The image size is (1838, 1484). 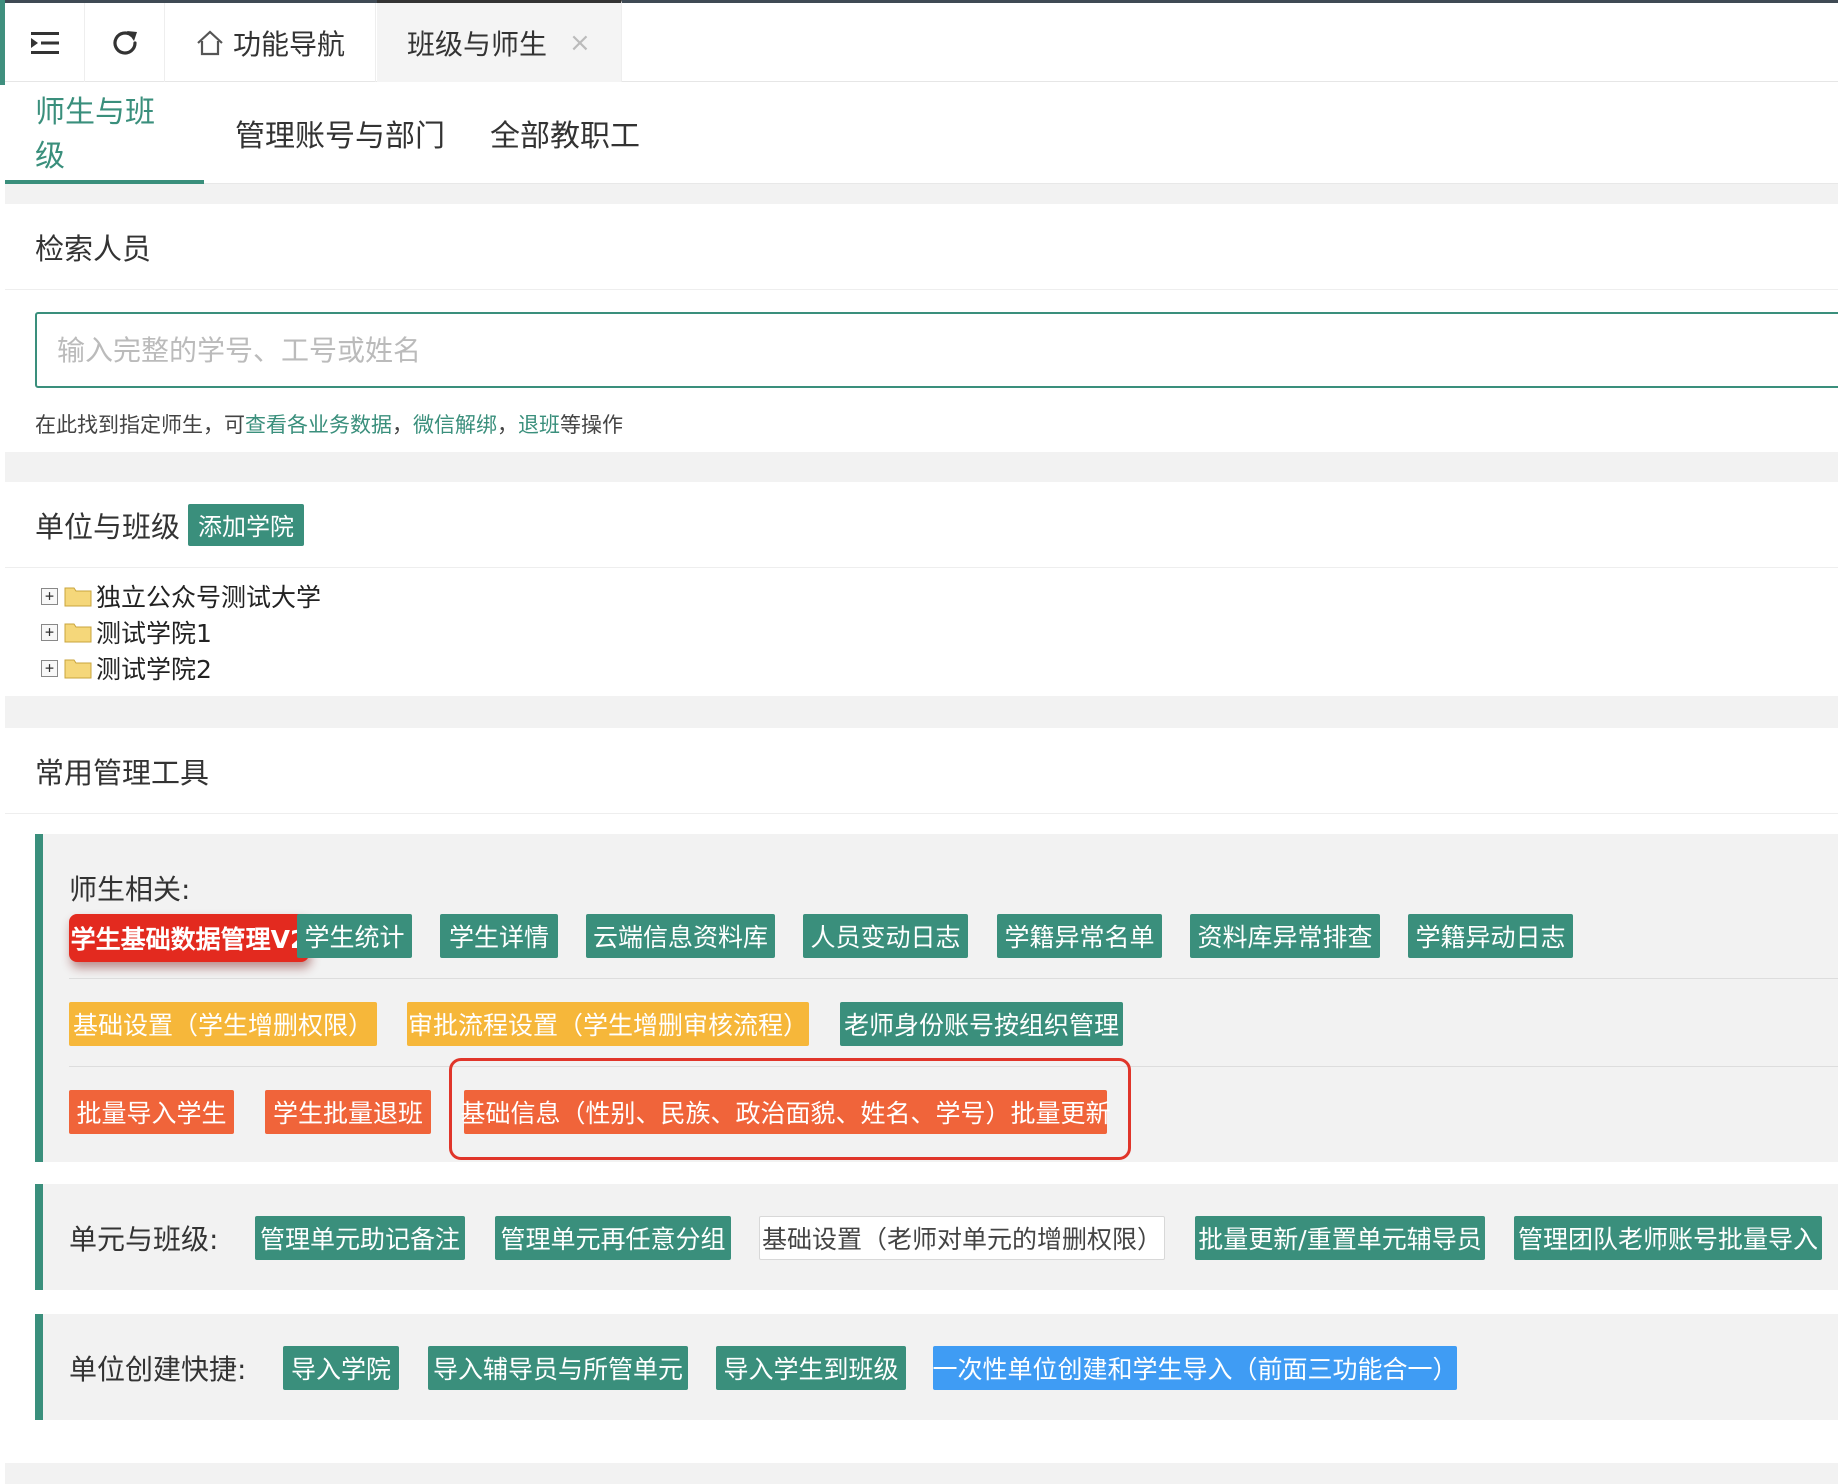 I want to click on one-shot-create-import-button: 一次性单位创建和学生导入（前面三功能合一）, so click(x=1195, y=1368).